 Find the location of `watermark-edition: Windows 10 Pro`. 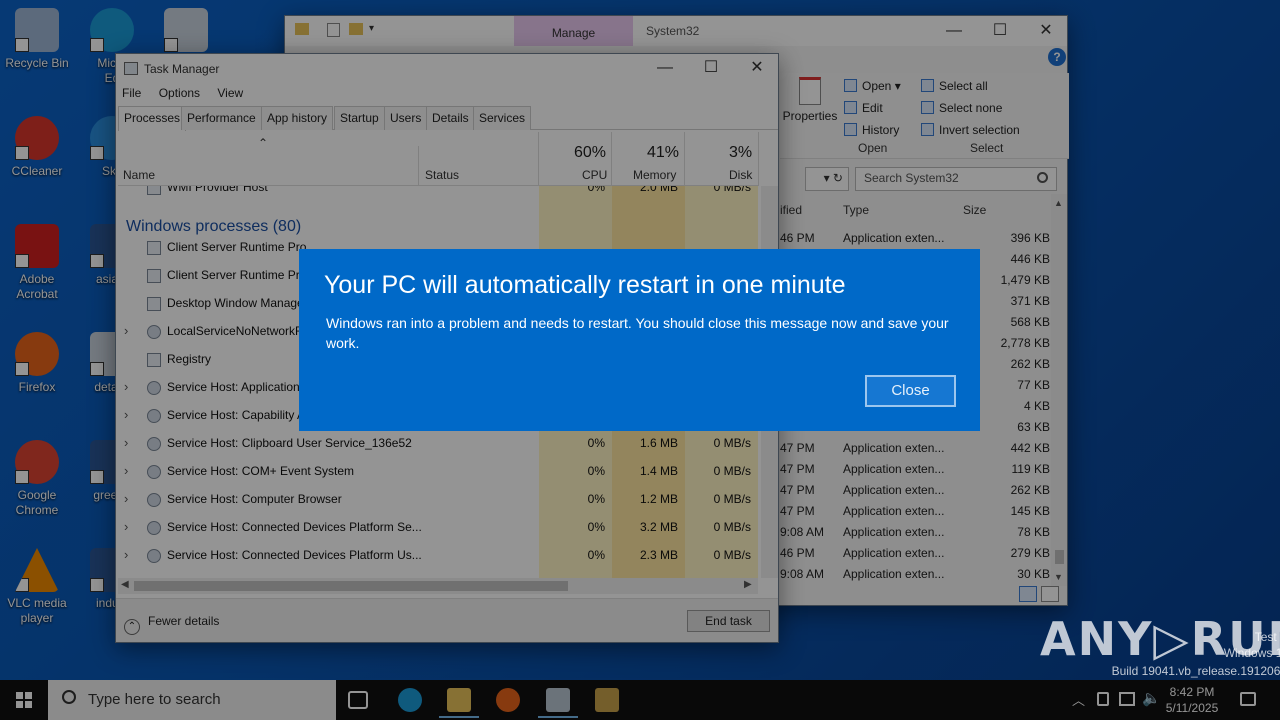

watermark-edition: Windows 10 Pro is located at coordinates (1251, 653).